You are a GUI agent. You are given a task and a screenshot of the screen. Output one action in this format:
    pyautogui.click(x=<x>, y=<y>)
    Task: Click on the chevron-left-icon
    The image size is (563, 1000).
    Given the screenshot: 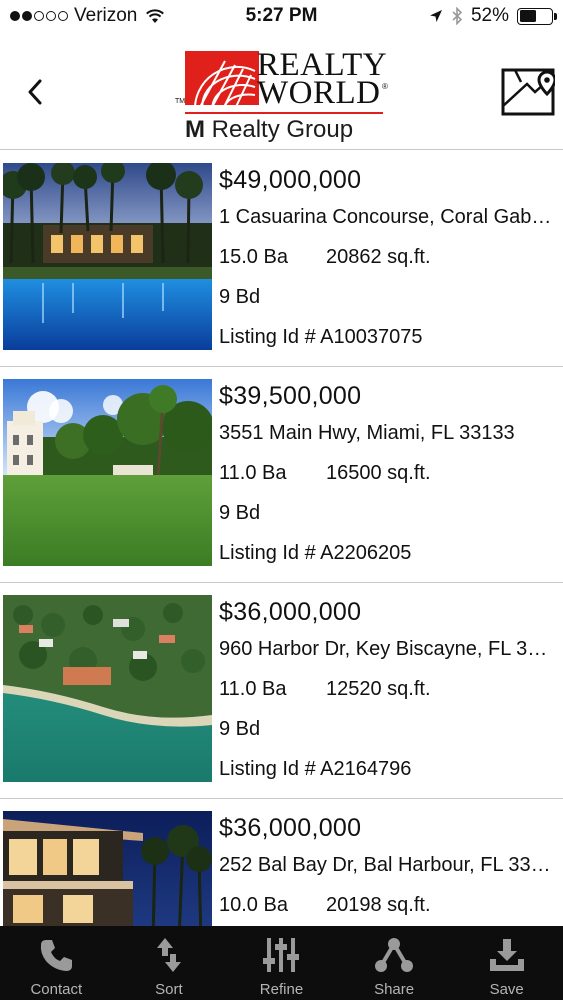 What is the action you would take?
    pyautogui.click(x=35, y=92)
    